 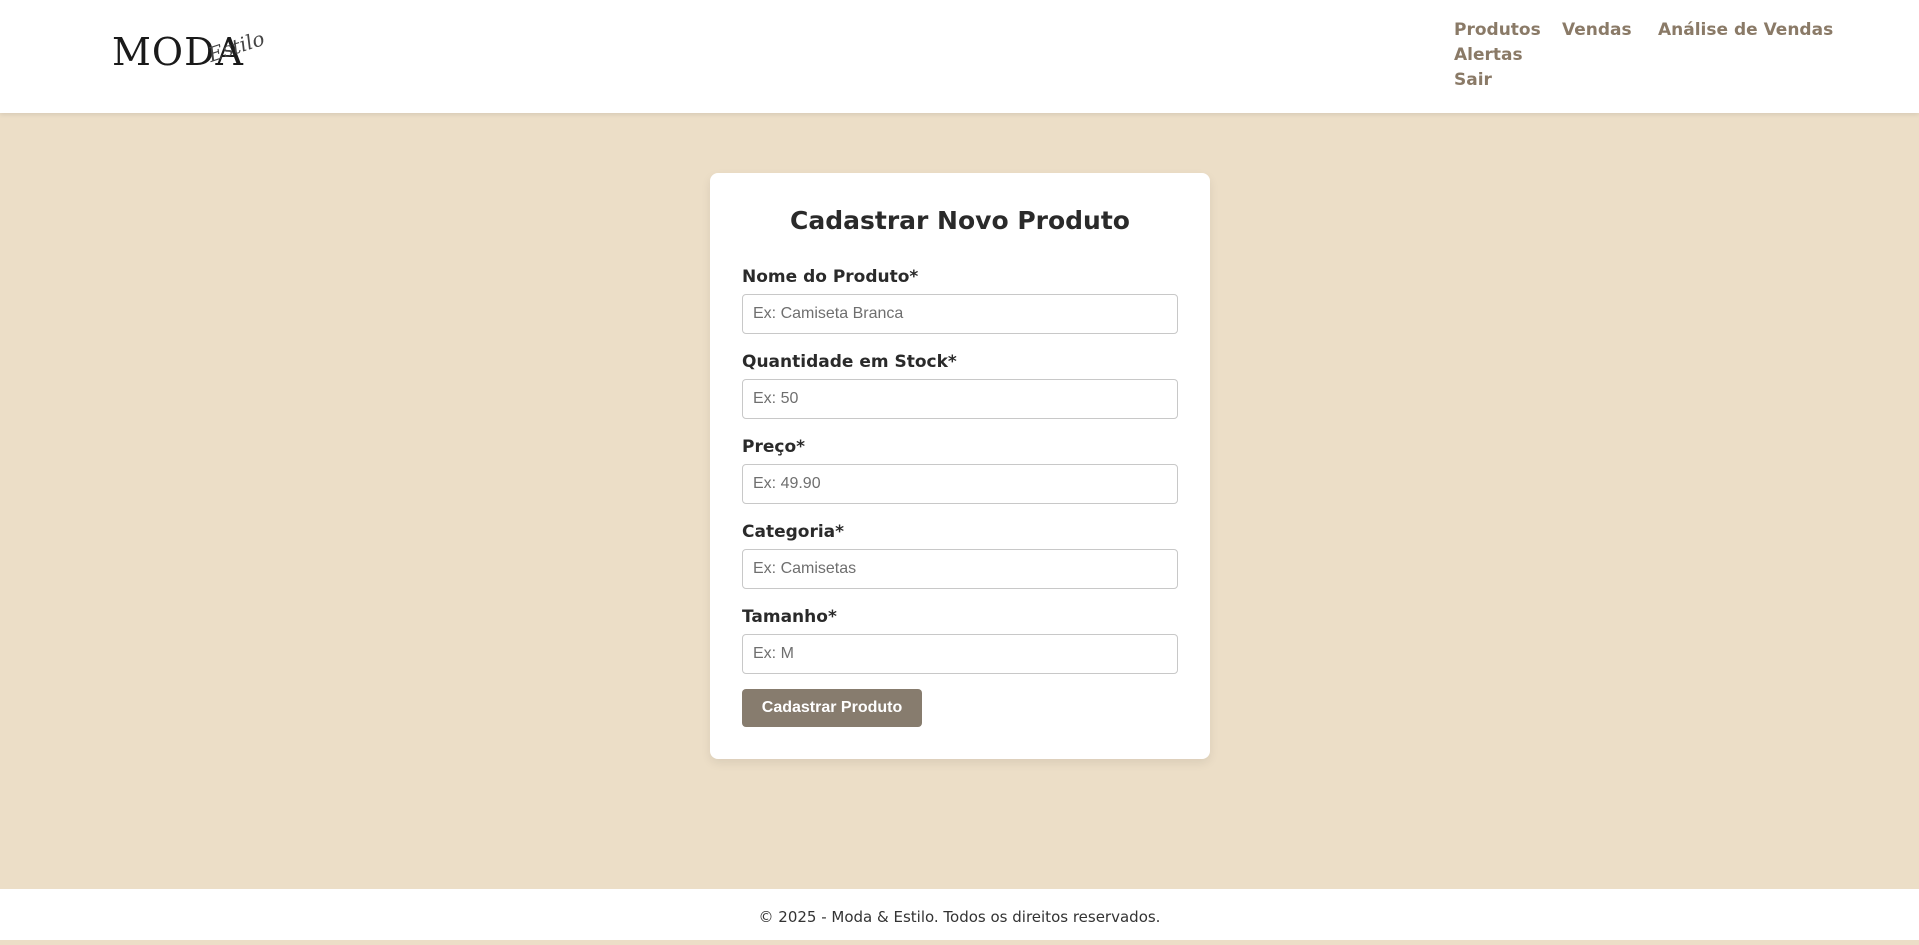 What do you see at coordinates (793, 532) in the screenshot?
I see `category-label: Categoria*` at bounding box center [793, 532].